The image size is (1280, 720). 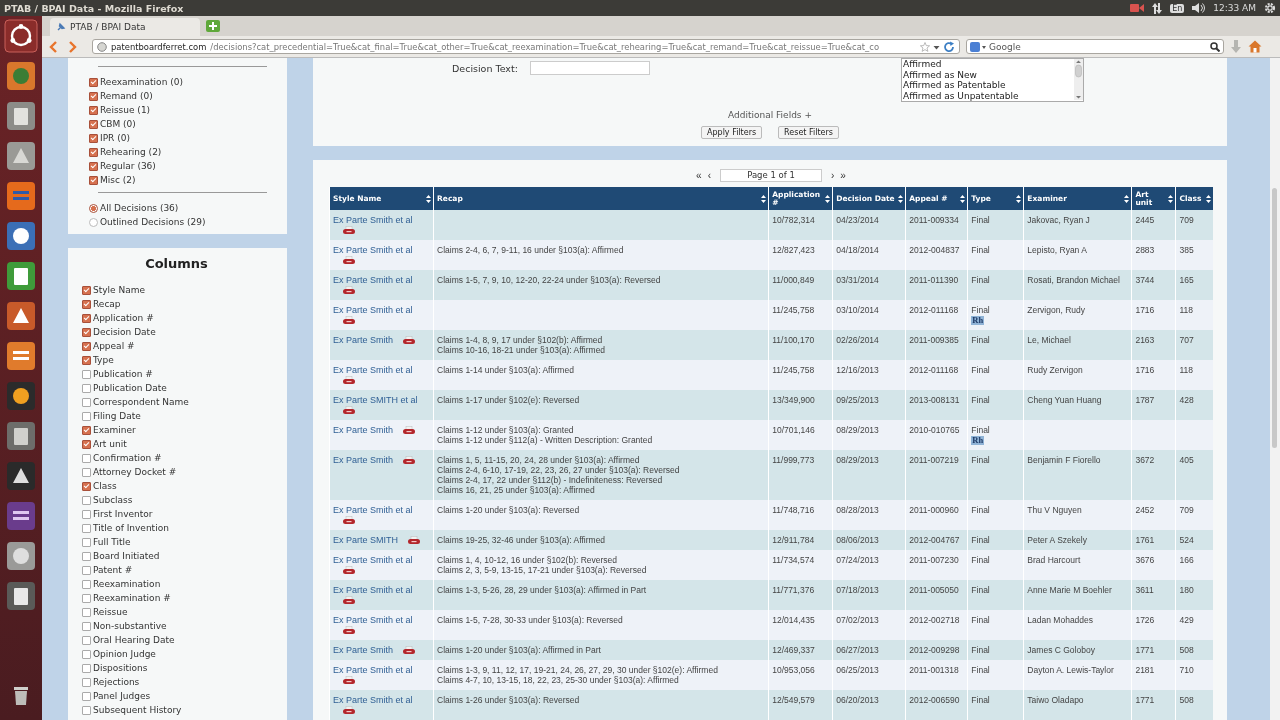 What do you see at coordinates (1098, 46) in the screenshot?
I see `search-field: Google` at bounding box center [1098, 46].